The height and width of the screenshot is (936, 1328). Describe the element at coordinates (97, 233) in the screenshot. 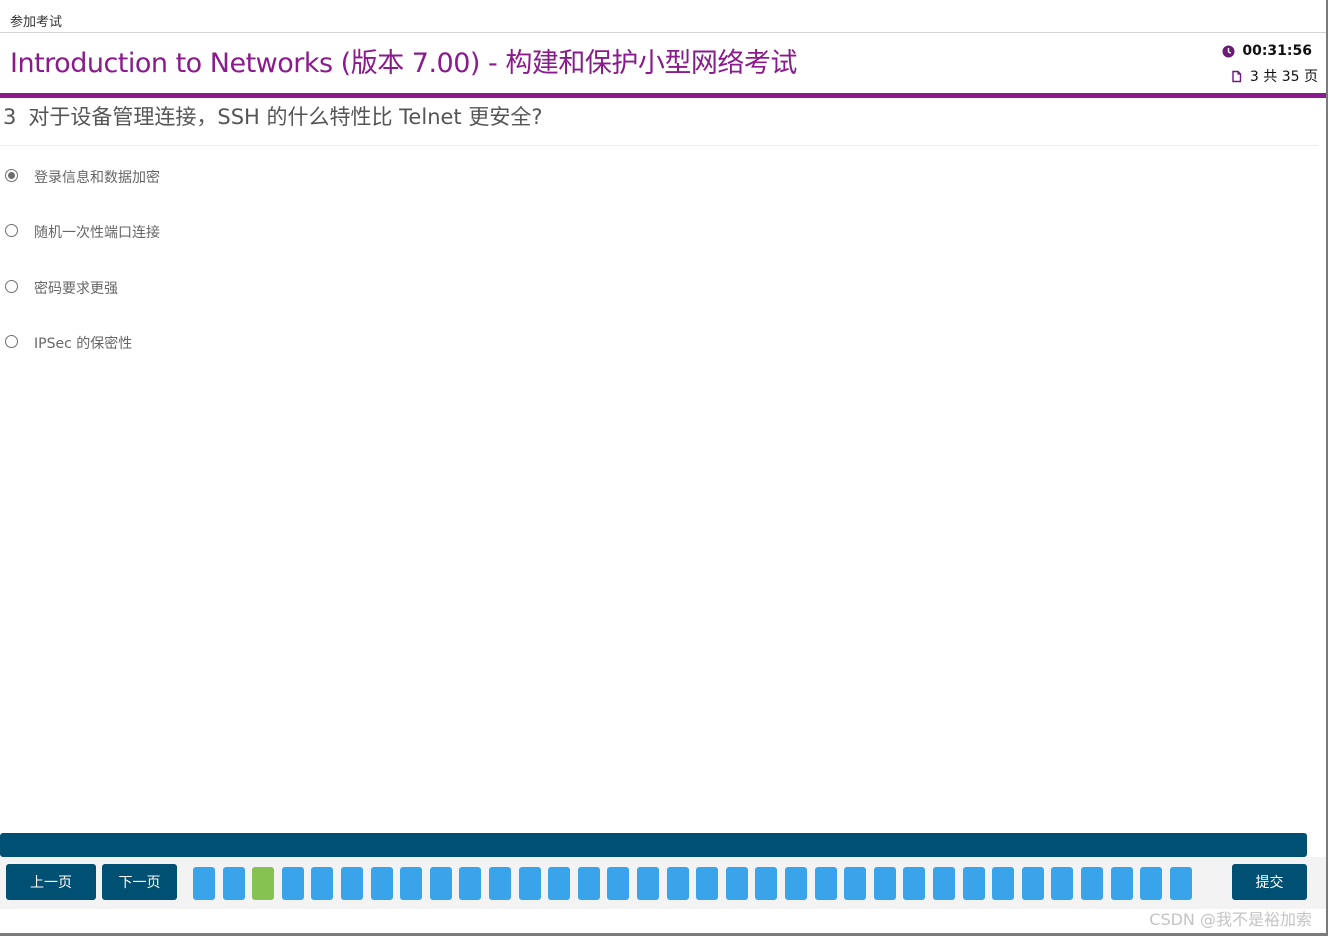

I see `answer-option-label: 随机一次性端口连接` at that location.